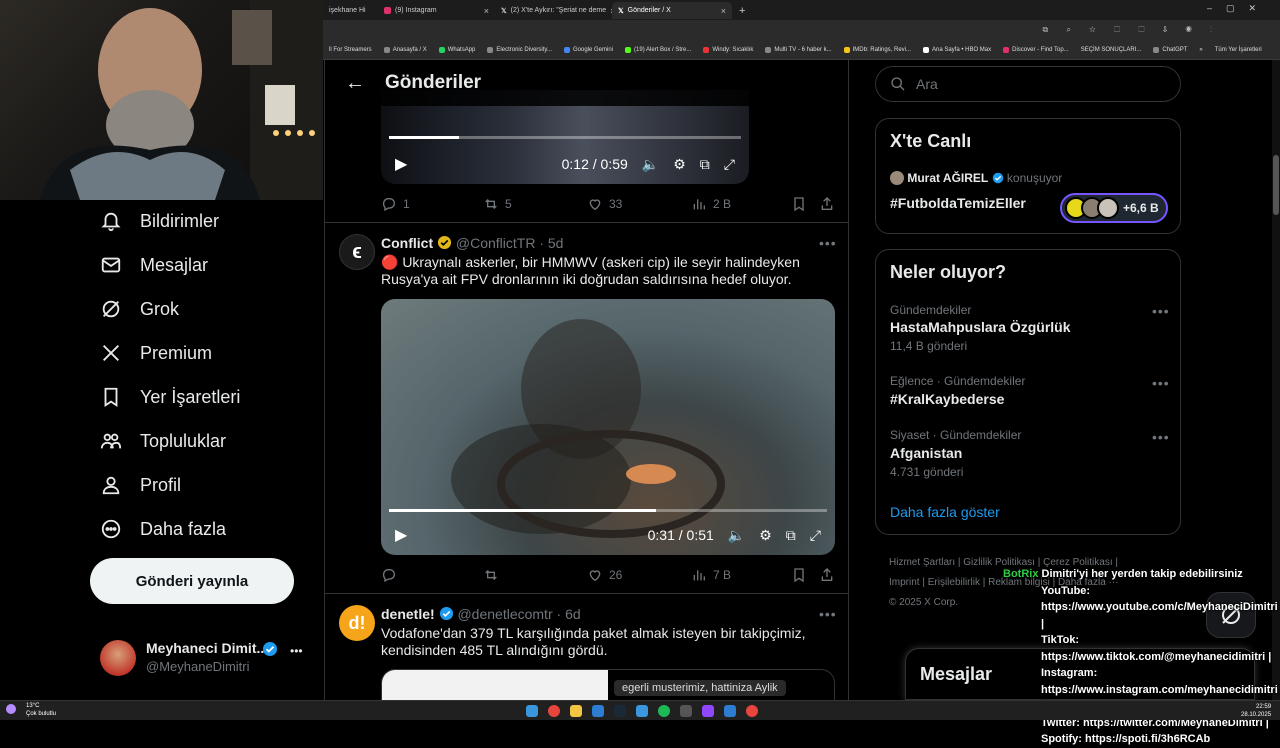  I want to click on address-bar: ⧉ ⌕ ☆ ⬚ ⬚ ⇩ ◉ ⋮, so click(801, 30).